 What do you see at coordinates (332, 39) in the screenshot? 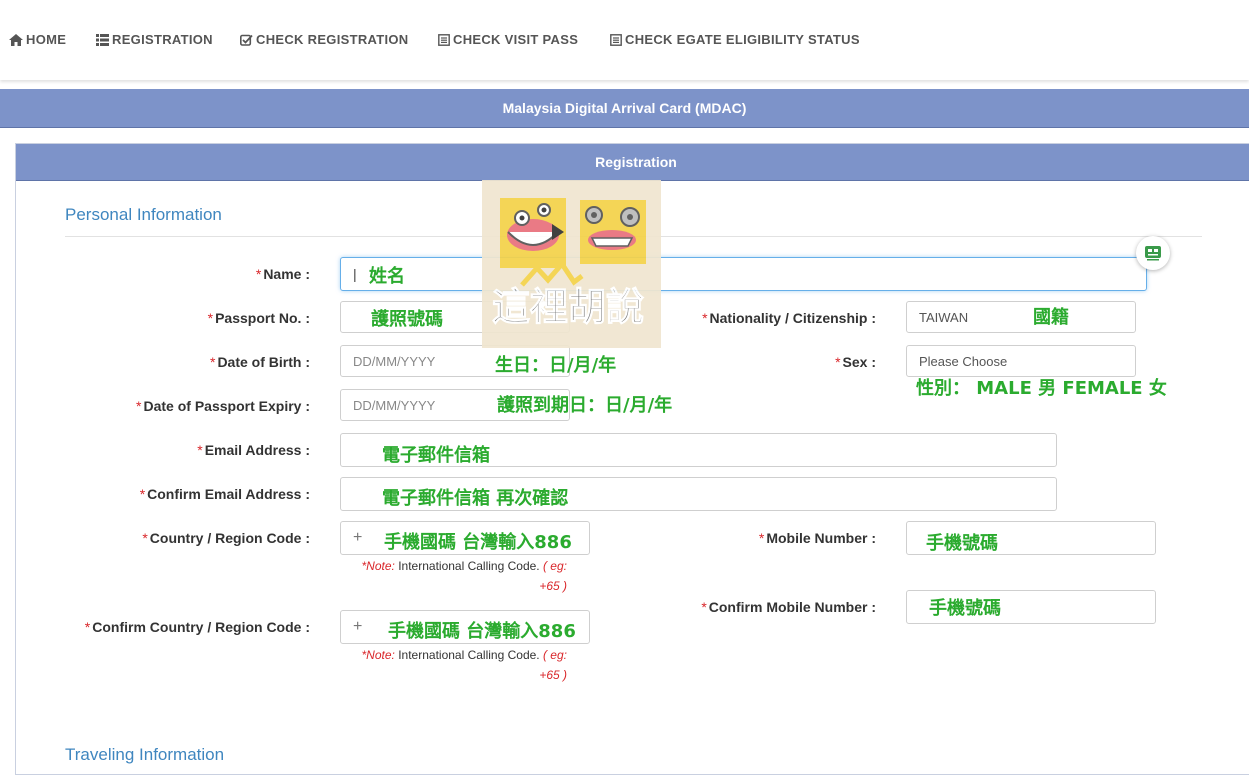
I see `nav-check-registration-label: CHECK REGISTRATION` at bounding box center [332, 39].